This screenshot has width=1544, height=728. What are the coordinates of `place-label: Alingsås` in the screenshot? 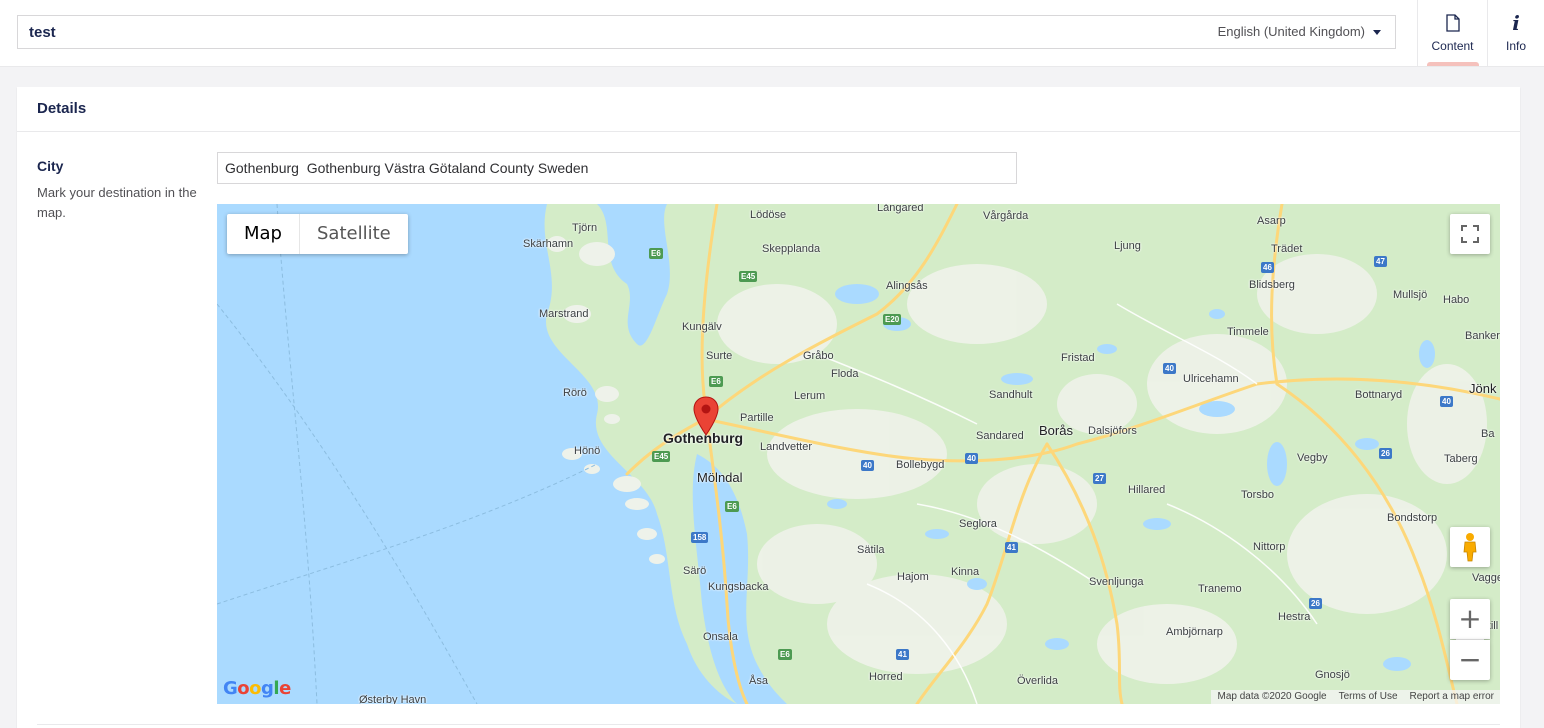 It's located at (907, 286).